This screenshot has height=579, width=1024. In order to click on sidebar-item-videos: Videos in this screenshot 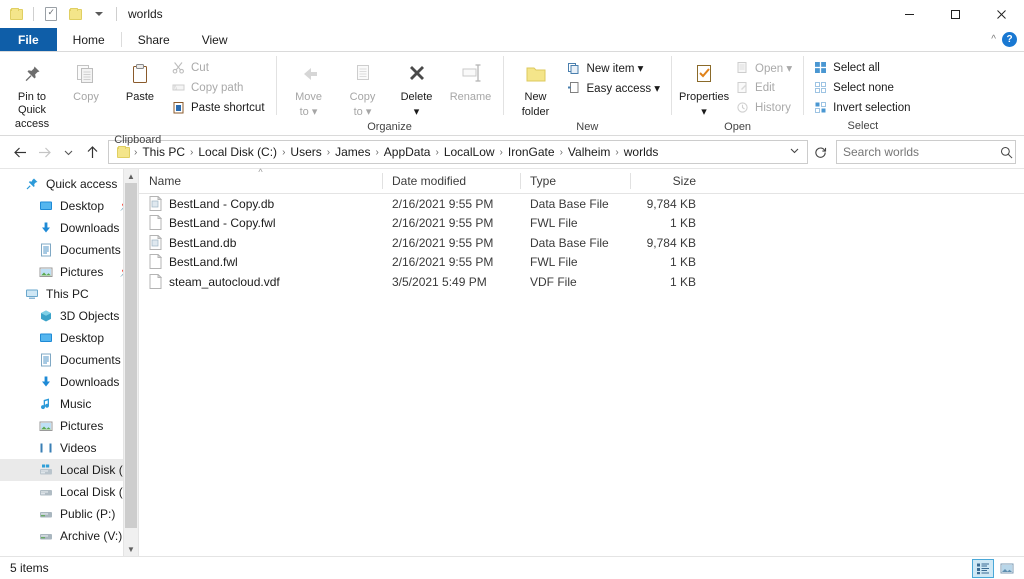, I will do `click(69, 448)`.